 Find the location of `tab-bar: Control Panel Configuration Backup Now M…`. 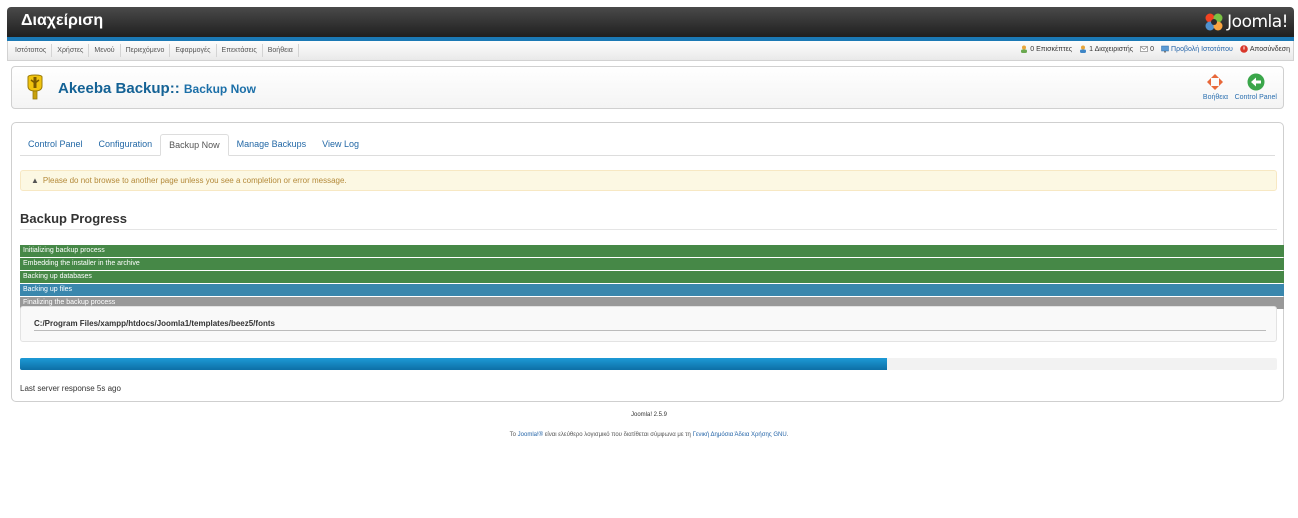

tab-bar: Control Panel Configuration Backup Now M… is located at coordinates (647, 145).